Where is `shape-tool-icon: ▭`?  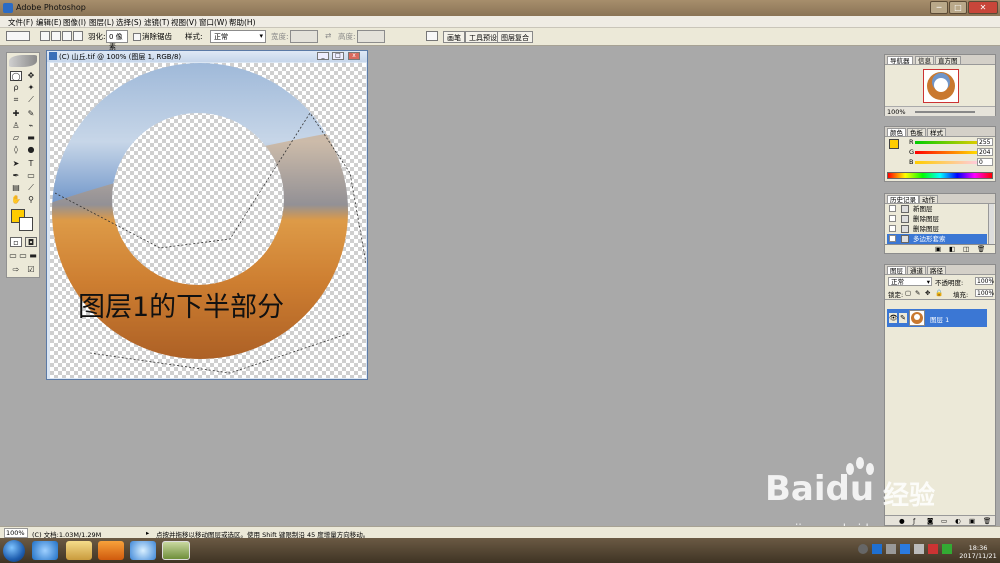 shape-tool-icon: ▭ is located at coordinates (31, 176).